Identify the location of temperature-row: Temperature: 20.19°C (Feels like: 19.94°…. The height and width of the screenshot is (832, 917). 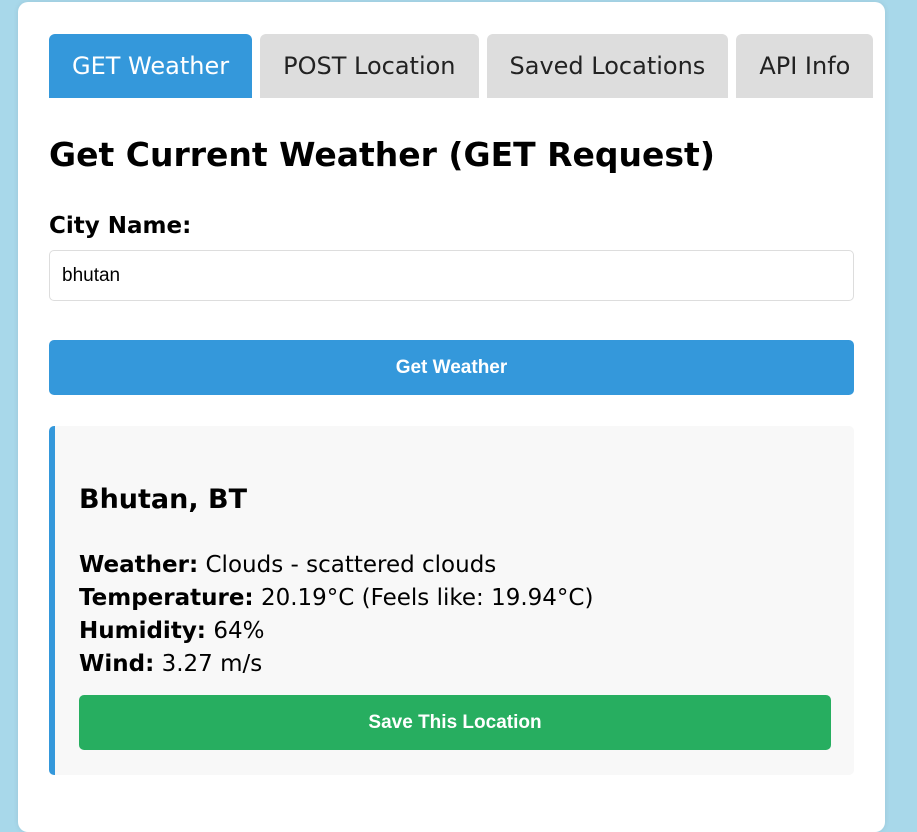
(336, 598).